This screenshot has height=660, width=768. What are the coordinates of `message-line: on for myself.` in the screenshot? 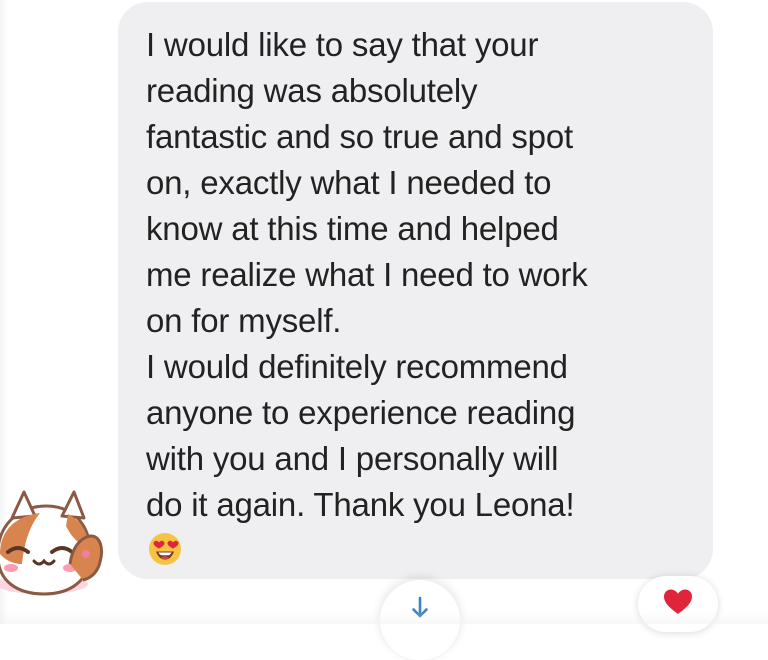 It's located at (244, 320).